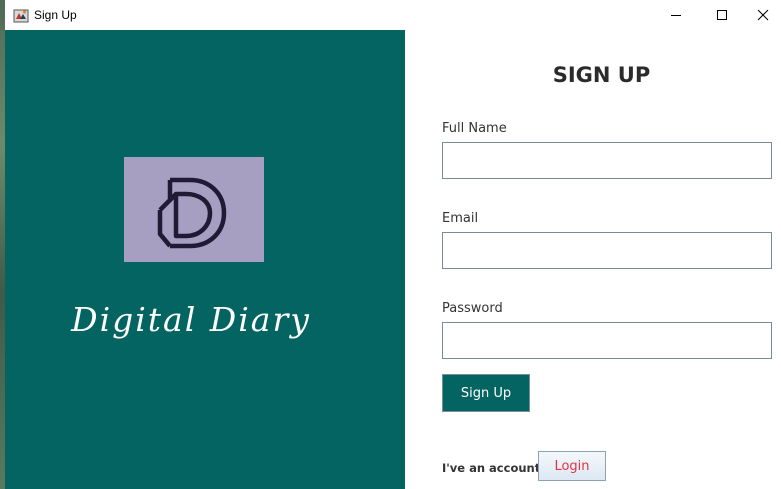  What do you see at coordinates (607, 340) in the screenshot?
I see `password-input` at bounding box center [607, 340].